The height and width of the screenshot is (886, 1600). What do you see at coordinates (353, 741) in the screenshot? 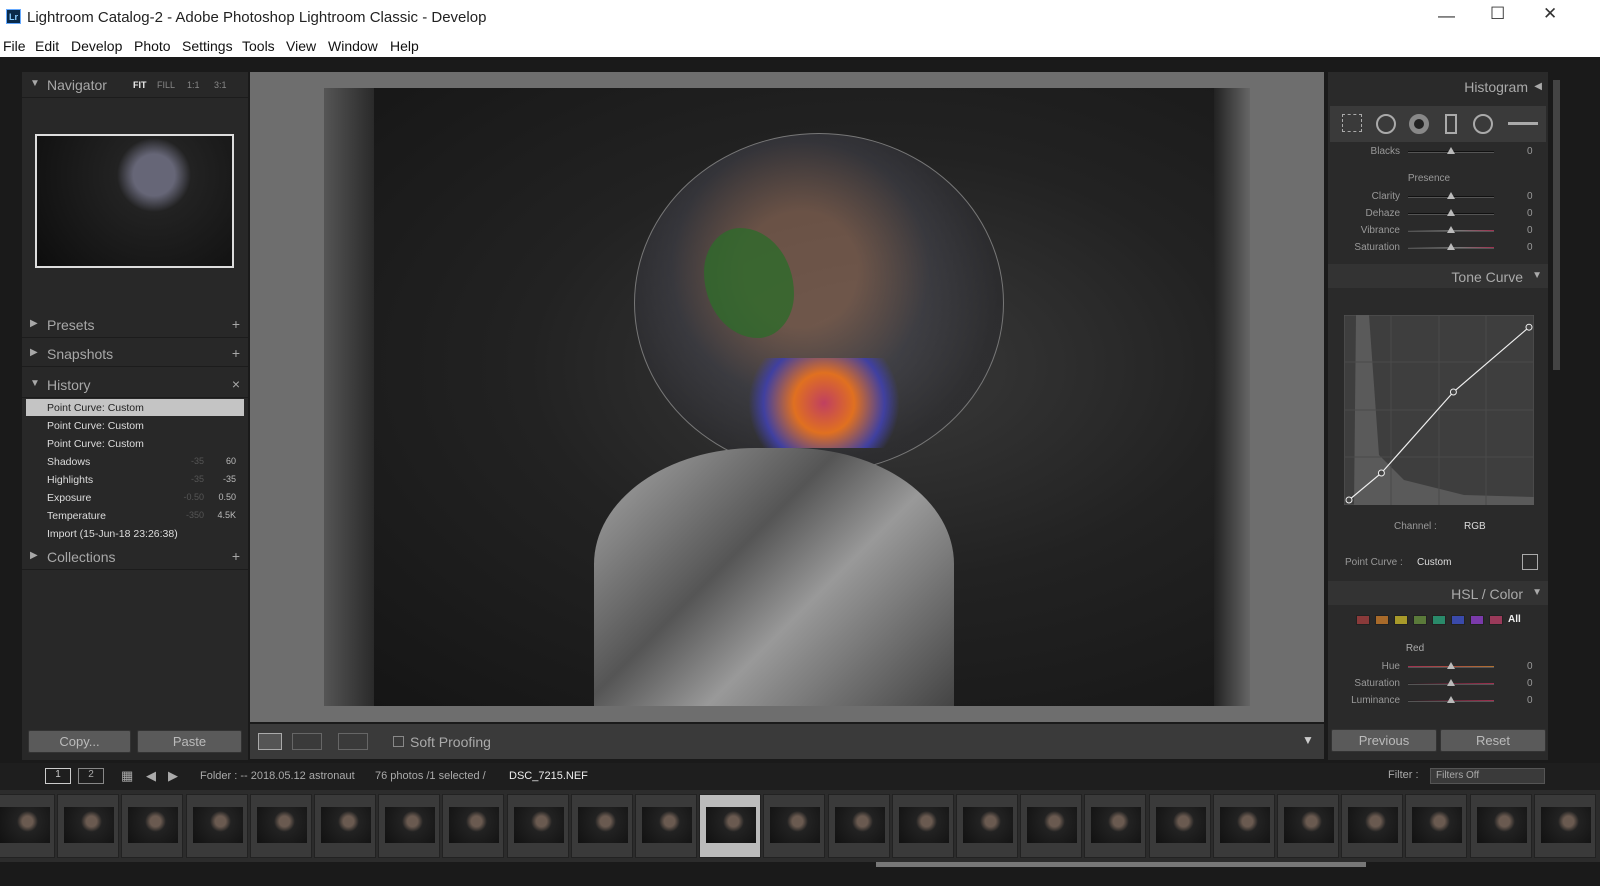
I see `before-after-split-button` at bounding box center [353, 741].